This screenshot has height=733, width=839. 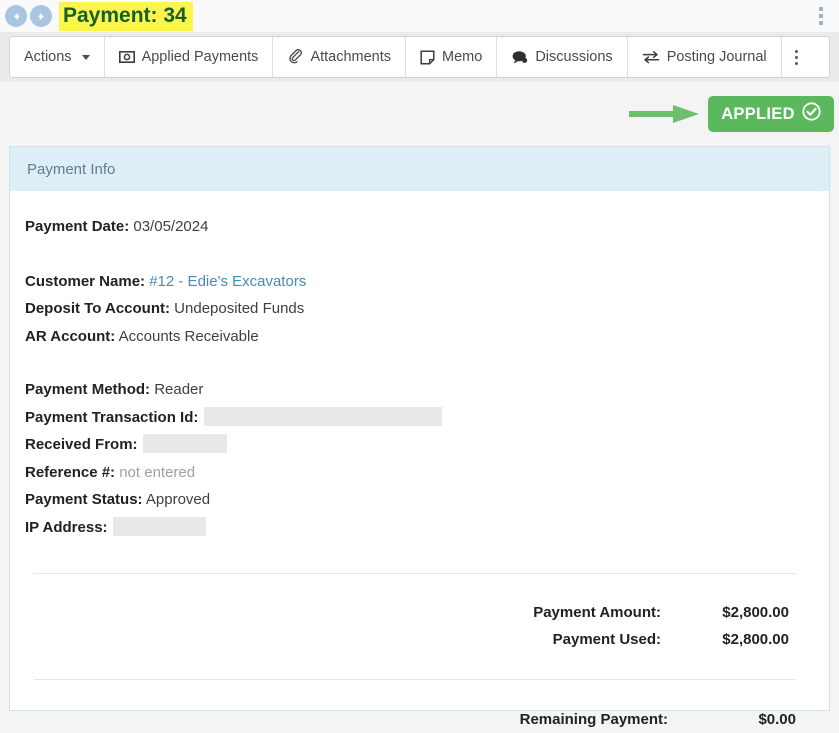 I want to click on forward-button, so click(x=41, y=16).